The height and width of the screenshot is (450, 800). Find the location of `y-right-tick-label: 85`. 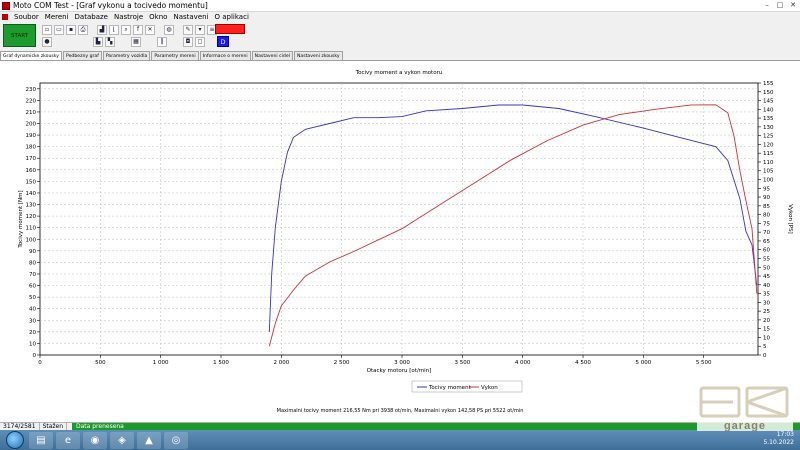

y-right-tick-label: 85 is located at coordinates (766, 207).